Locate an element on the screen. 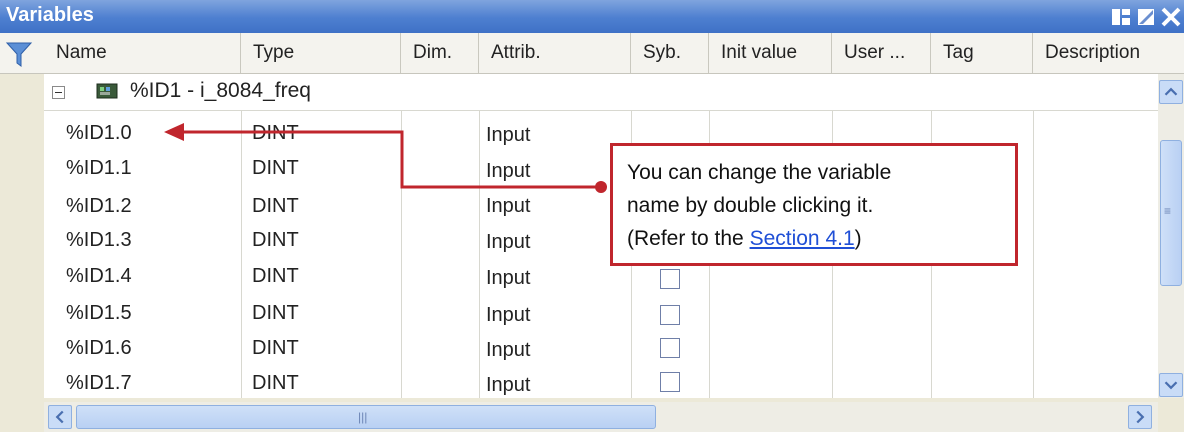 The image size is (1184, 432). callout-line: You can change the variable is located at coordinates (759, 172).